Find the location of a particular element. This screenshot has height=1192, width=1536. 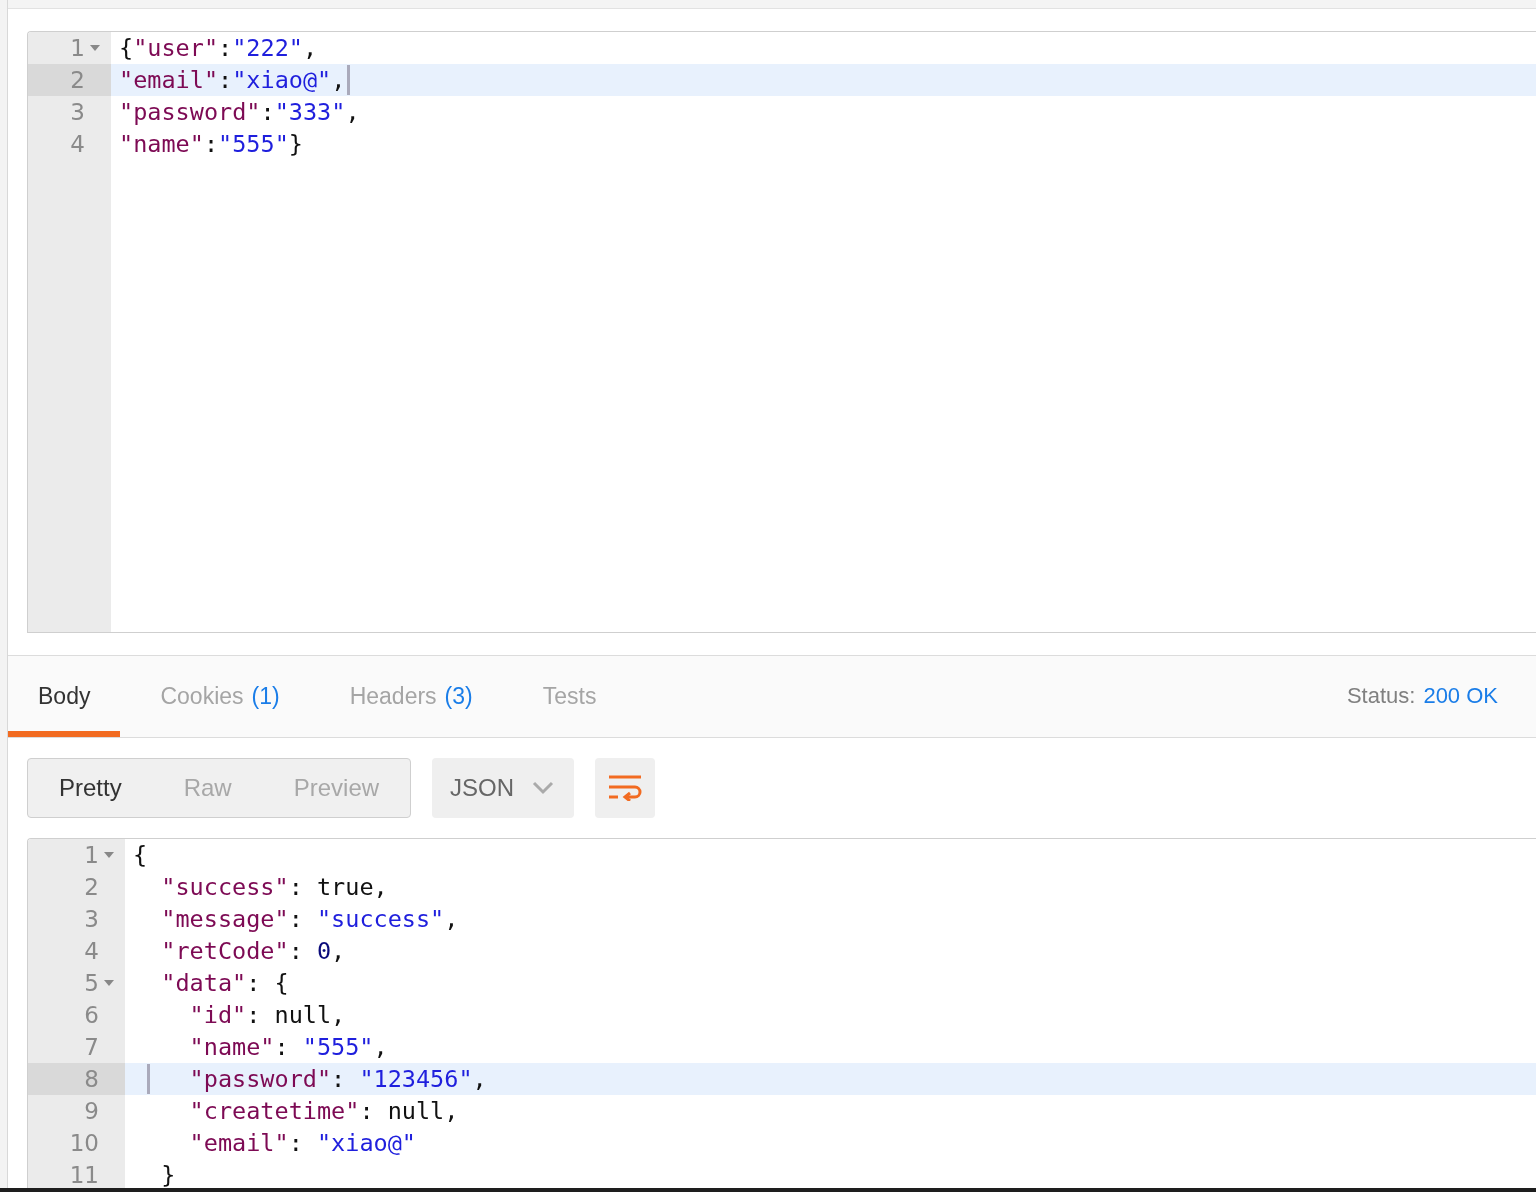

status-label: Status: is located at coordinates (1381, 695).